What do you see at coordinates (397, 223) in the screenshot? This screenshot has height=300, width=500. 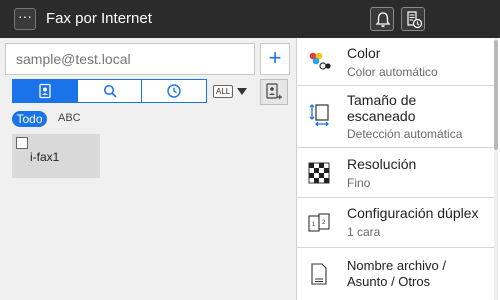 I see `setting-duplex: 1 2 Configuración dúplex 1 cara` at bounding box center [397, 223].